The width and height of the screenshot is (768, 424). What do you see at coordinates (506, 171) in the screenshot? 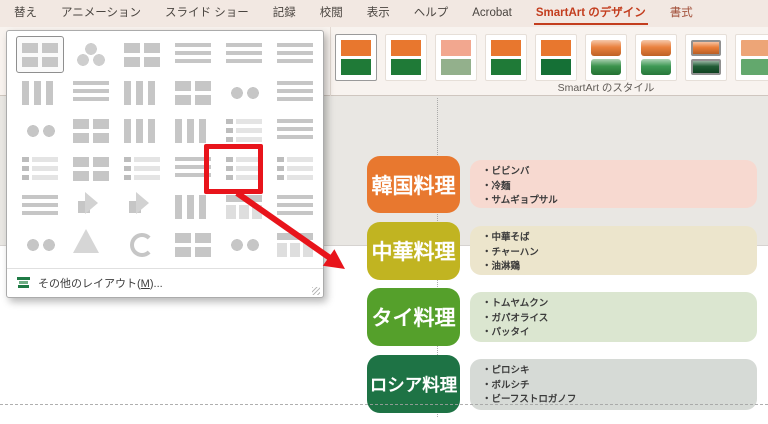
I see `list-item: ・ビビンバ` at bounding box center [506, 171].